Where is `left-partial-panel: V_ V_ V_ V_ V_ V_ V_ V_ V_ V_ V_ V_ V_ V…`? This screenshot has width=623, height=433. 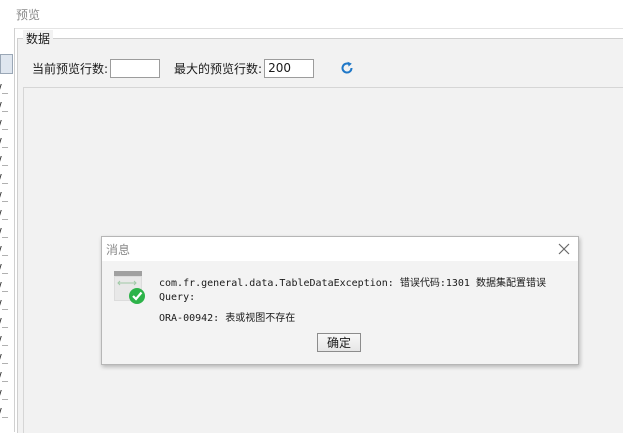
left-partial-panel: V_ V_ V_ V_ V_ V_ V_ V_ V_ V_ V_ V_ V_ V… is located at coordinates (7, 230).